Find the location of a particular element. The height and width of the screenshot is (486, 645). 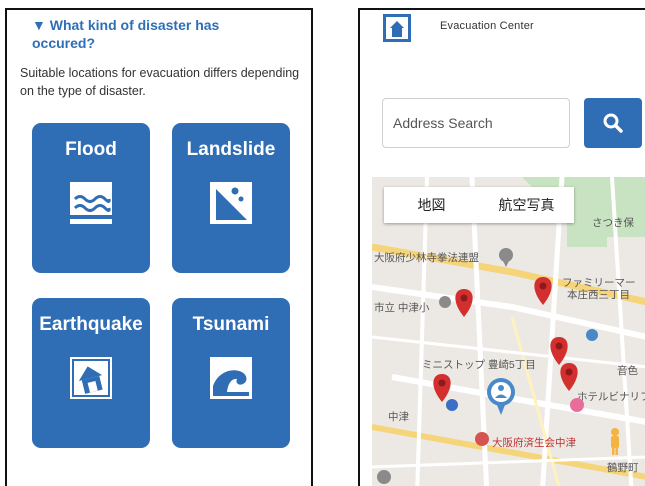

flood-button: Flood is located at coordinates (91, 198).